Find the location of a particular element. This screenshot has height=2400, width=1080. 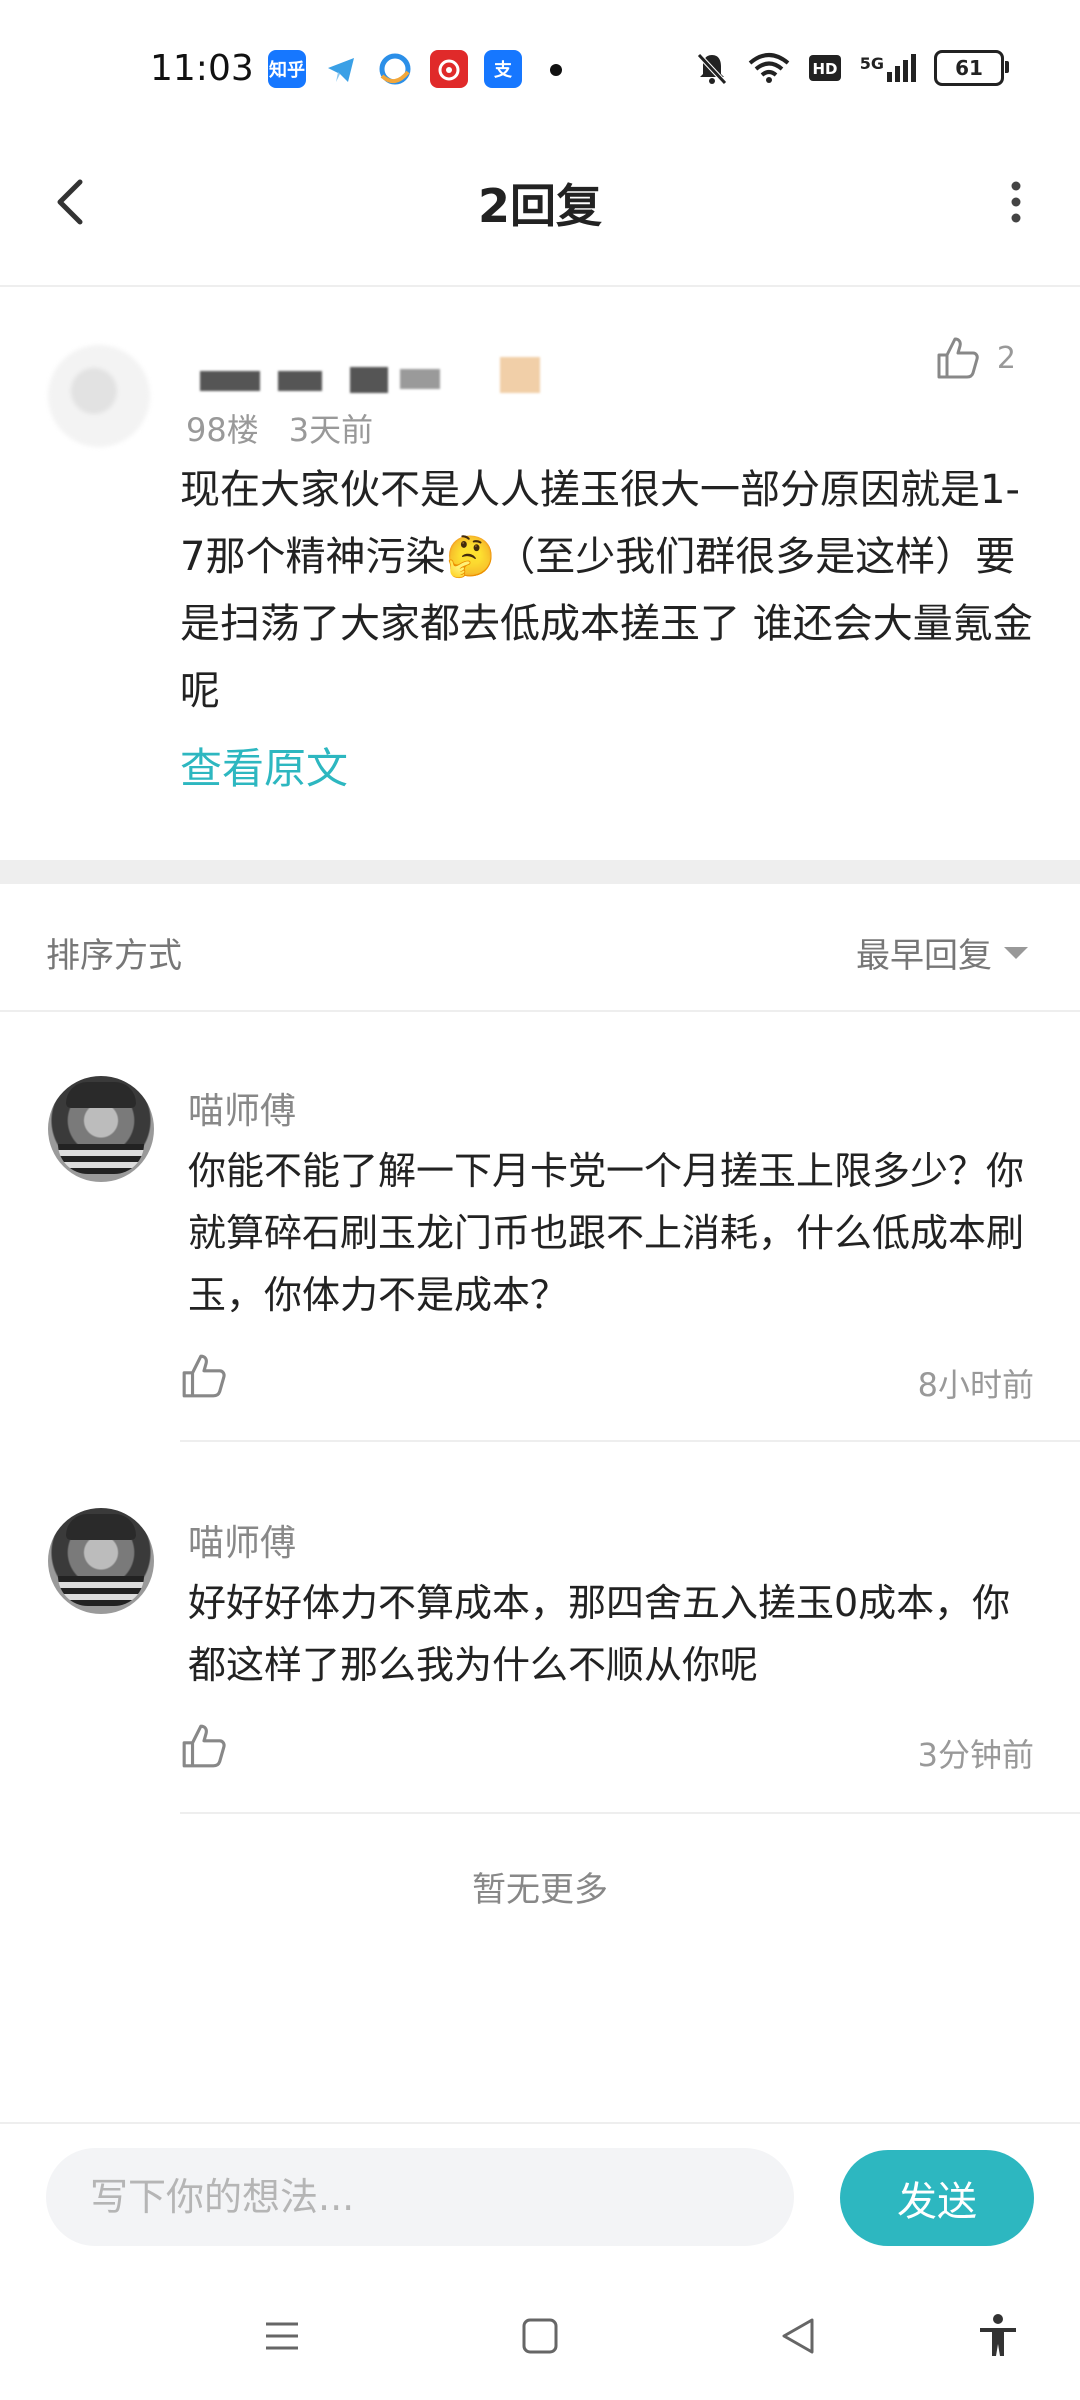

comment-input is located at coordinates (420, 2197).